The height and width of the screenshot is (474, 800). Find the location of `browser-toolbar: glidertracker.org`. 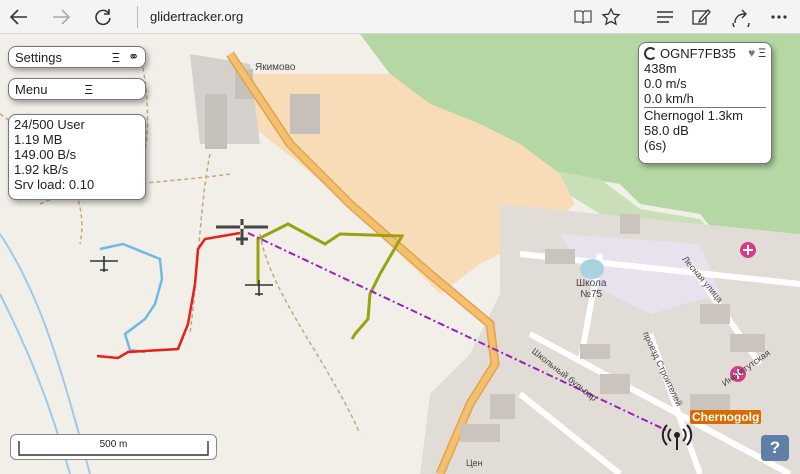

browser-toolbar: glidertracker.org is located at coordinates (400, 17).